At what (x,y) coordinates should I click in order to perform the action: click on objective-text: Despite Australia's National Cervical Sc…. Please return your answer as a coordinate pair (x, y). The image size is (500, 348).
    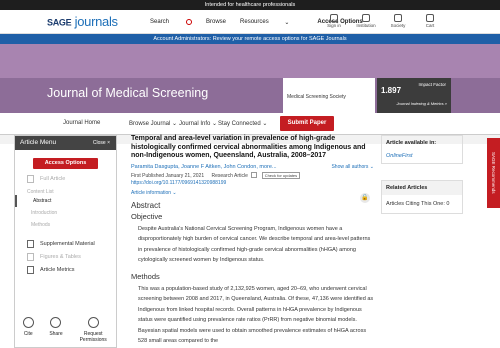
    Looking at the image, I should click on (254, 244).